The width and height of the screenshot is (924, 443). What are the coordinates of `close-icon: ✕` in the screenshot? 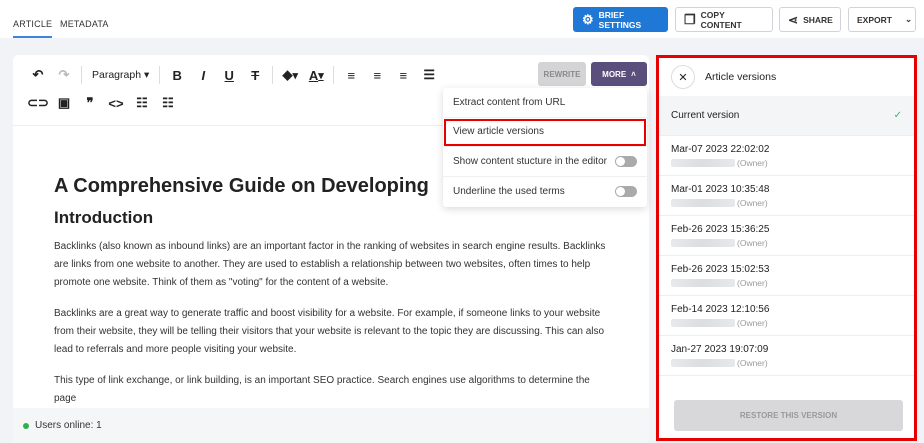 It's located at (683, 77).